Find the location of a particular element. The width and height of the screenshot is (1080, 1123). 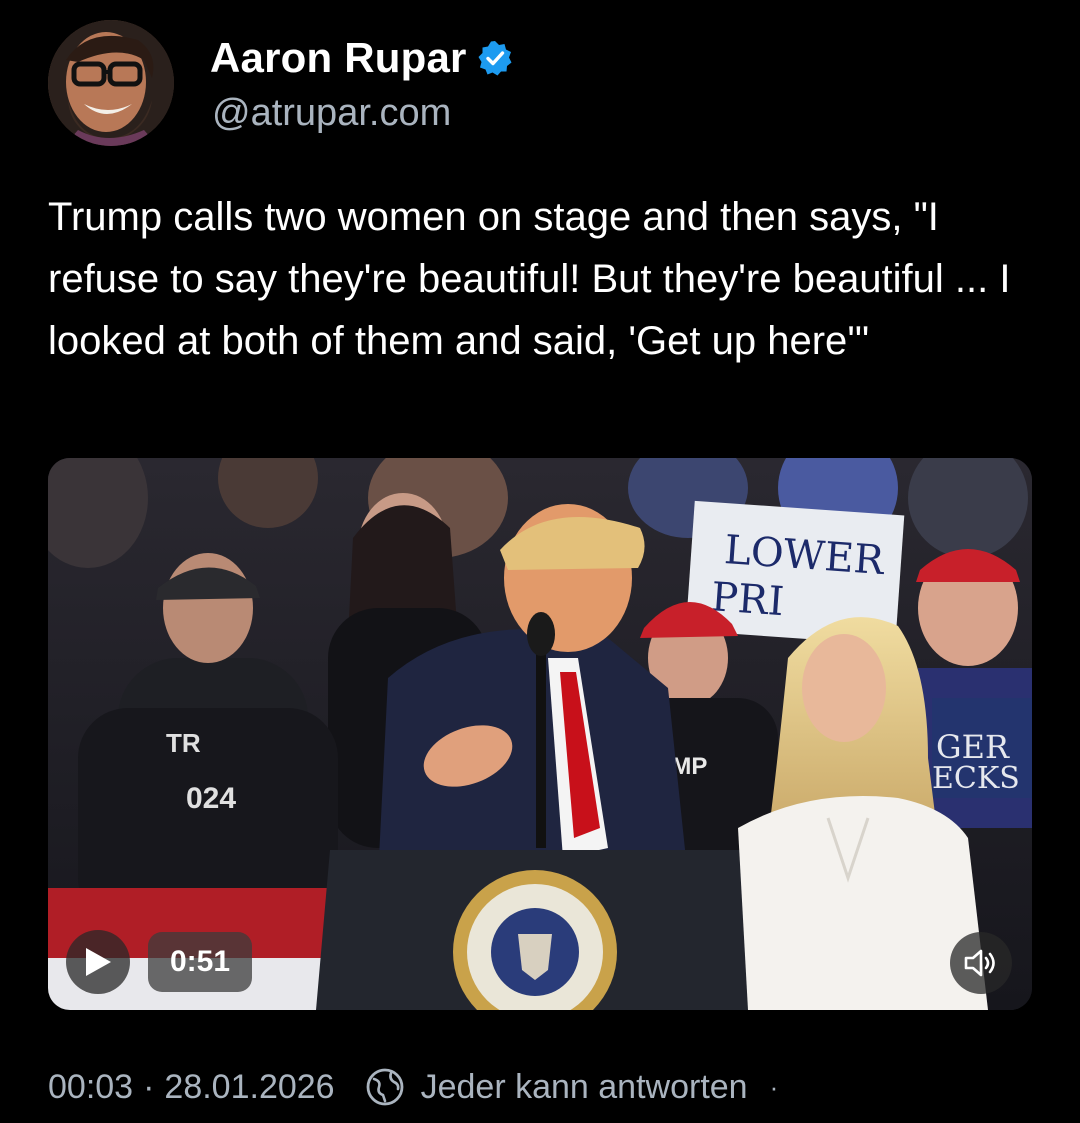

sound-toggle-button is located at coordinates (981, 963).